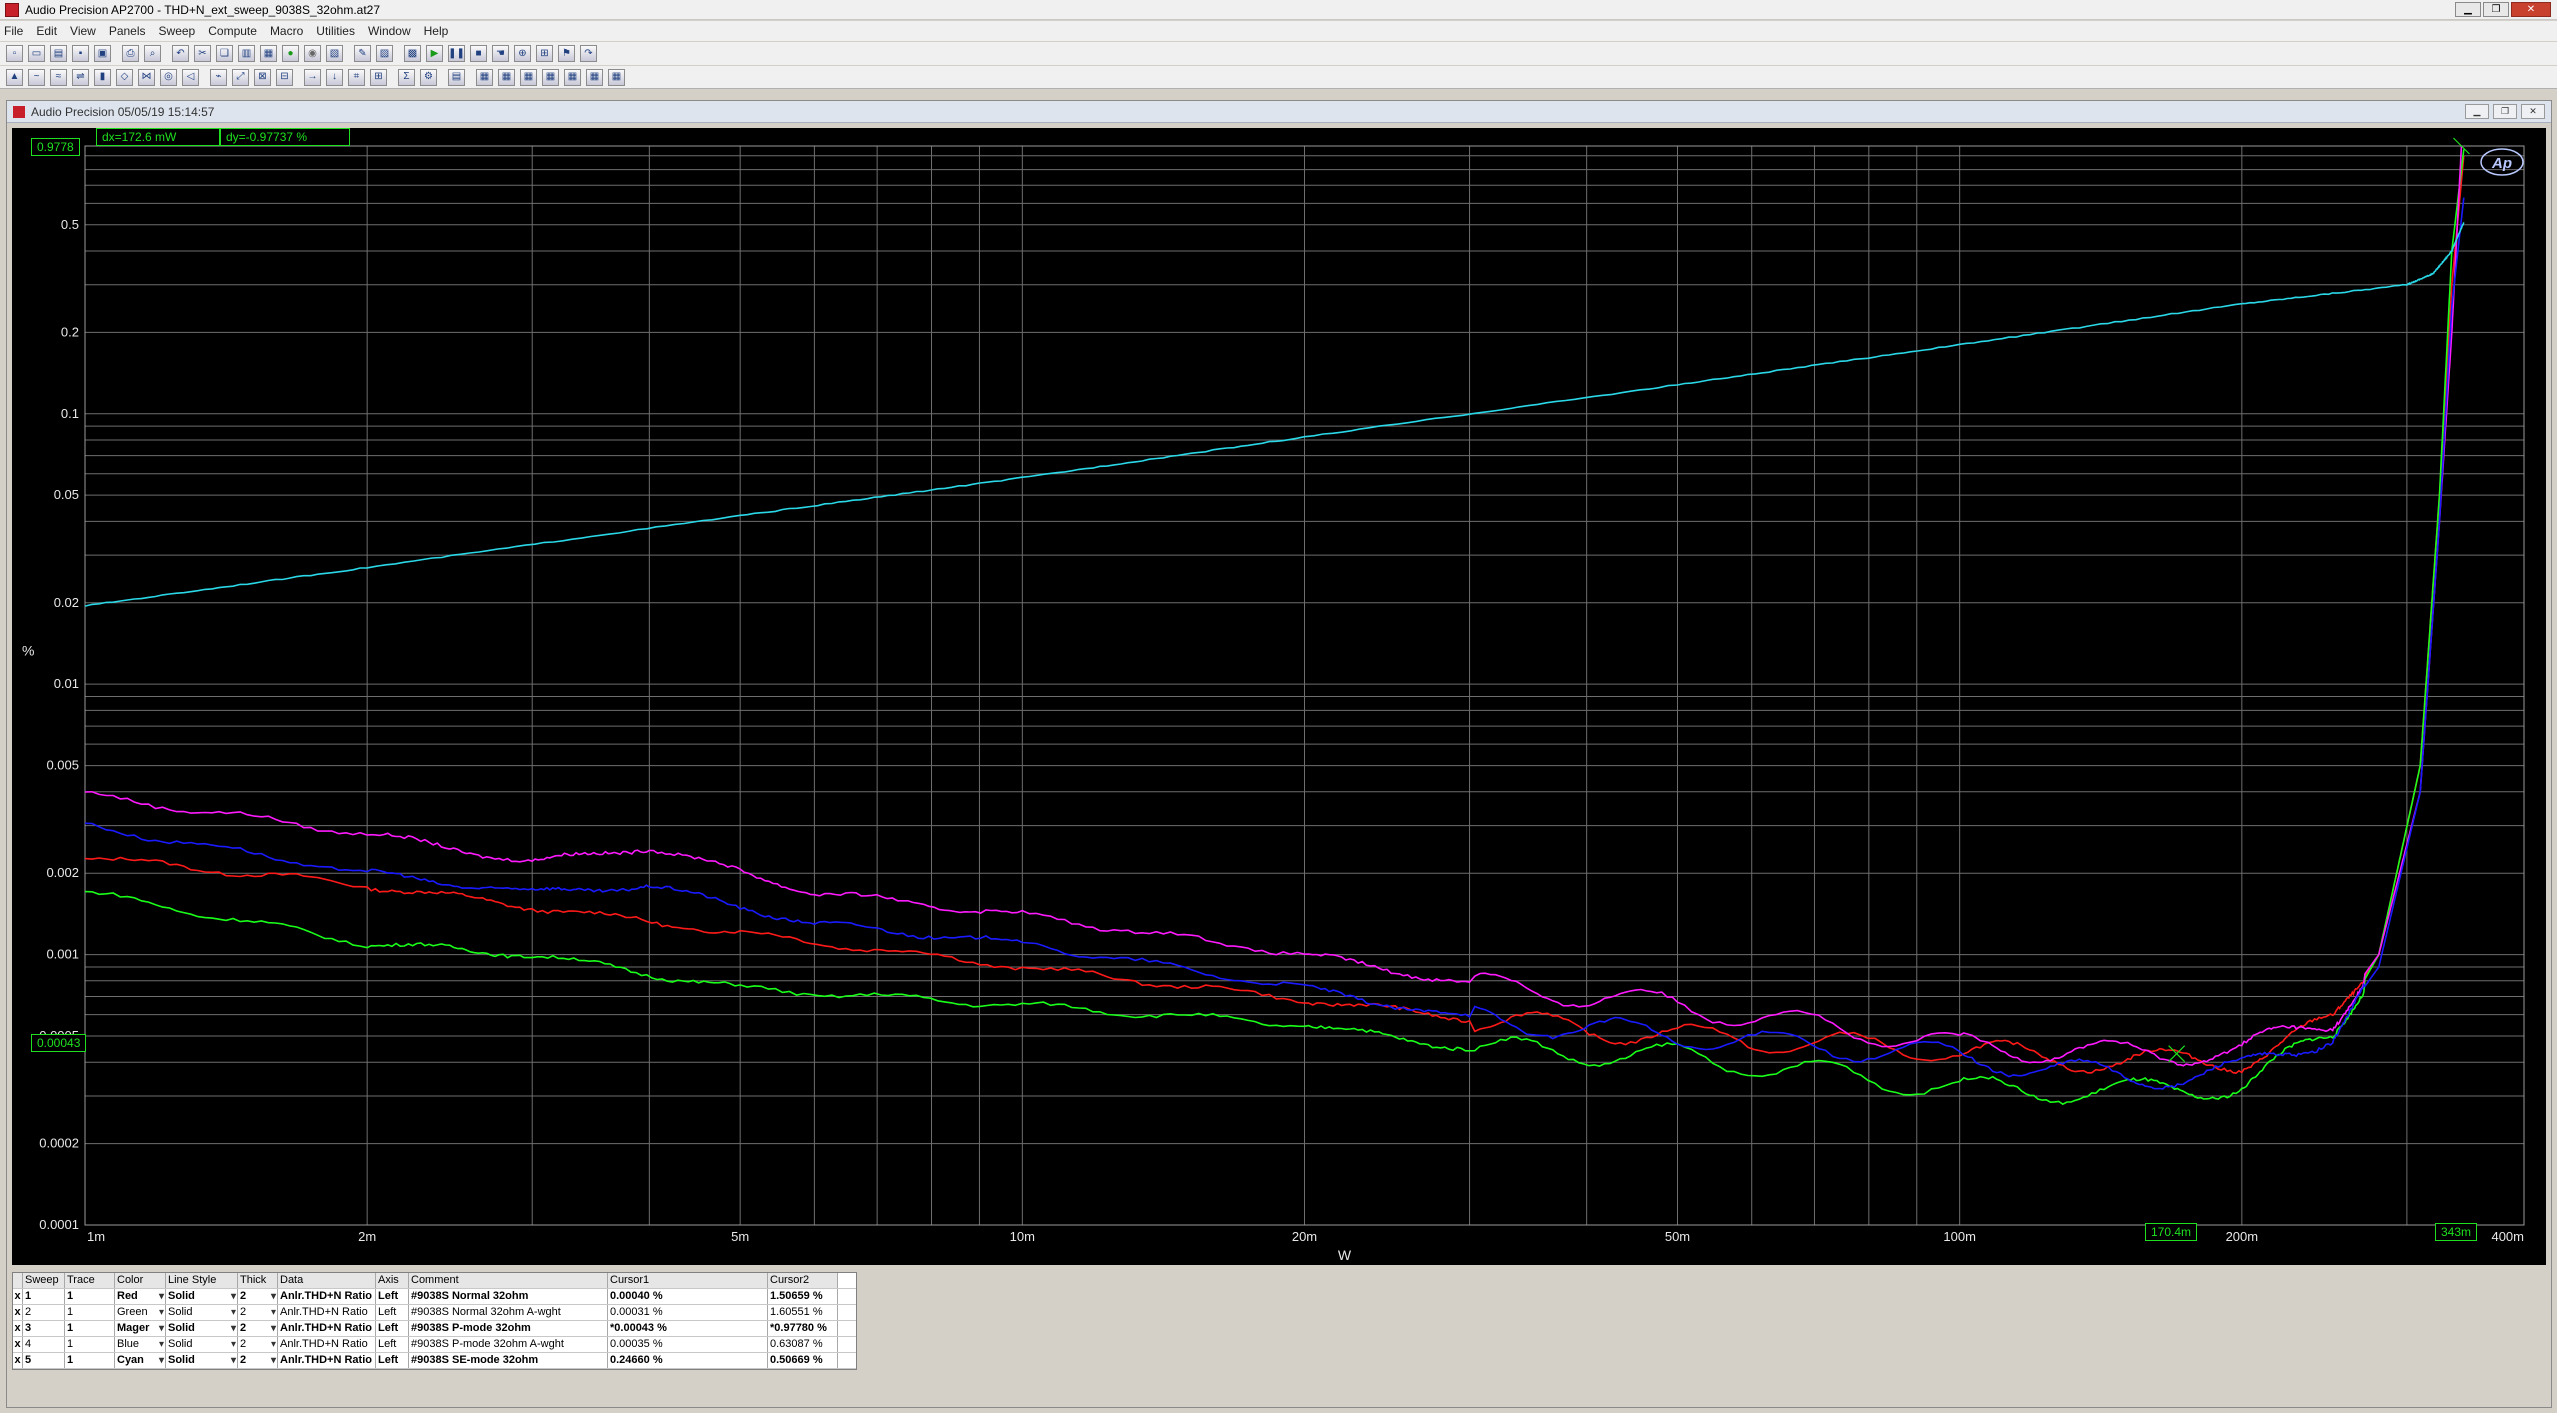  What do you see at coordinates (2468, 9) in the screenshot?
I see `minimize-icon: ▁` at bounding box center [2468, 9].